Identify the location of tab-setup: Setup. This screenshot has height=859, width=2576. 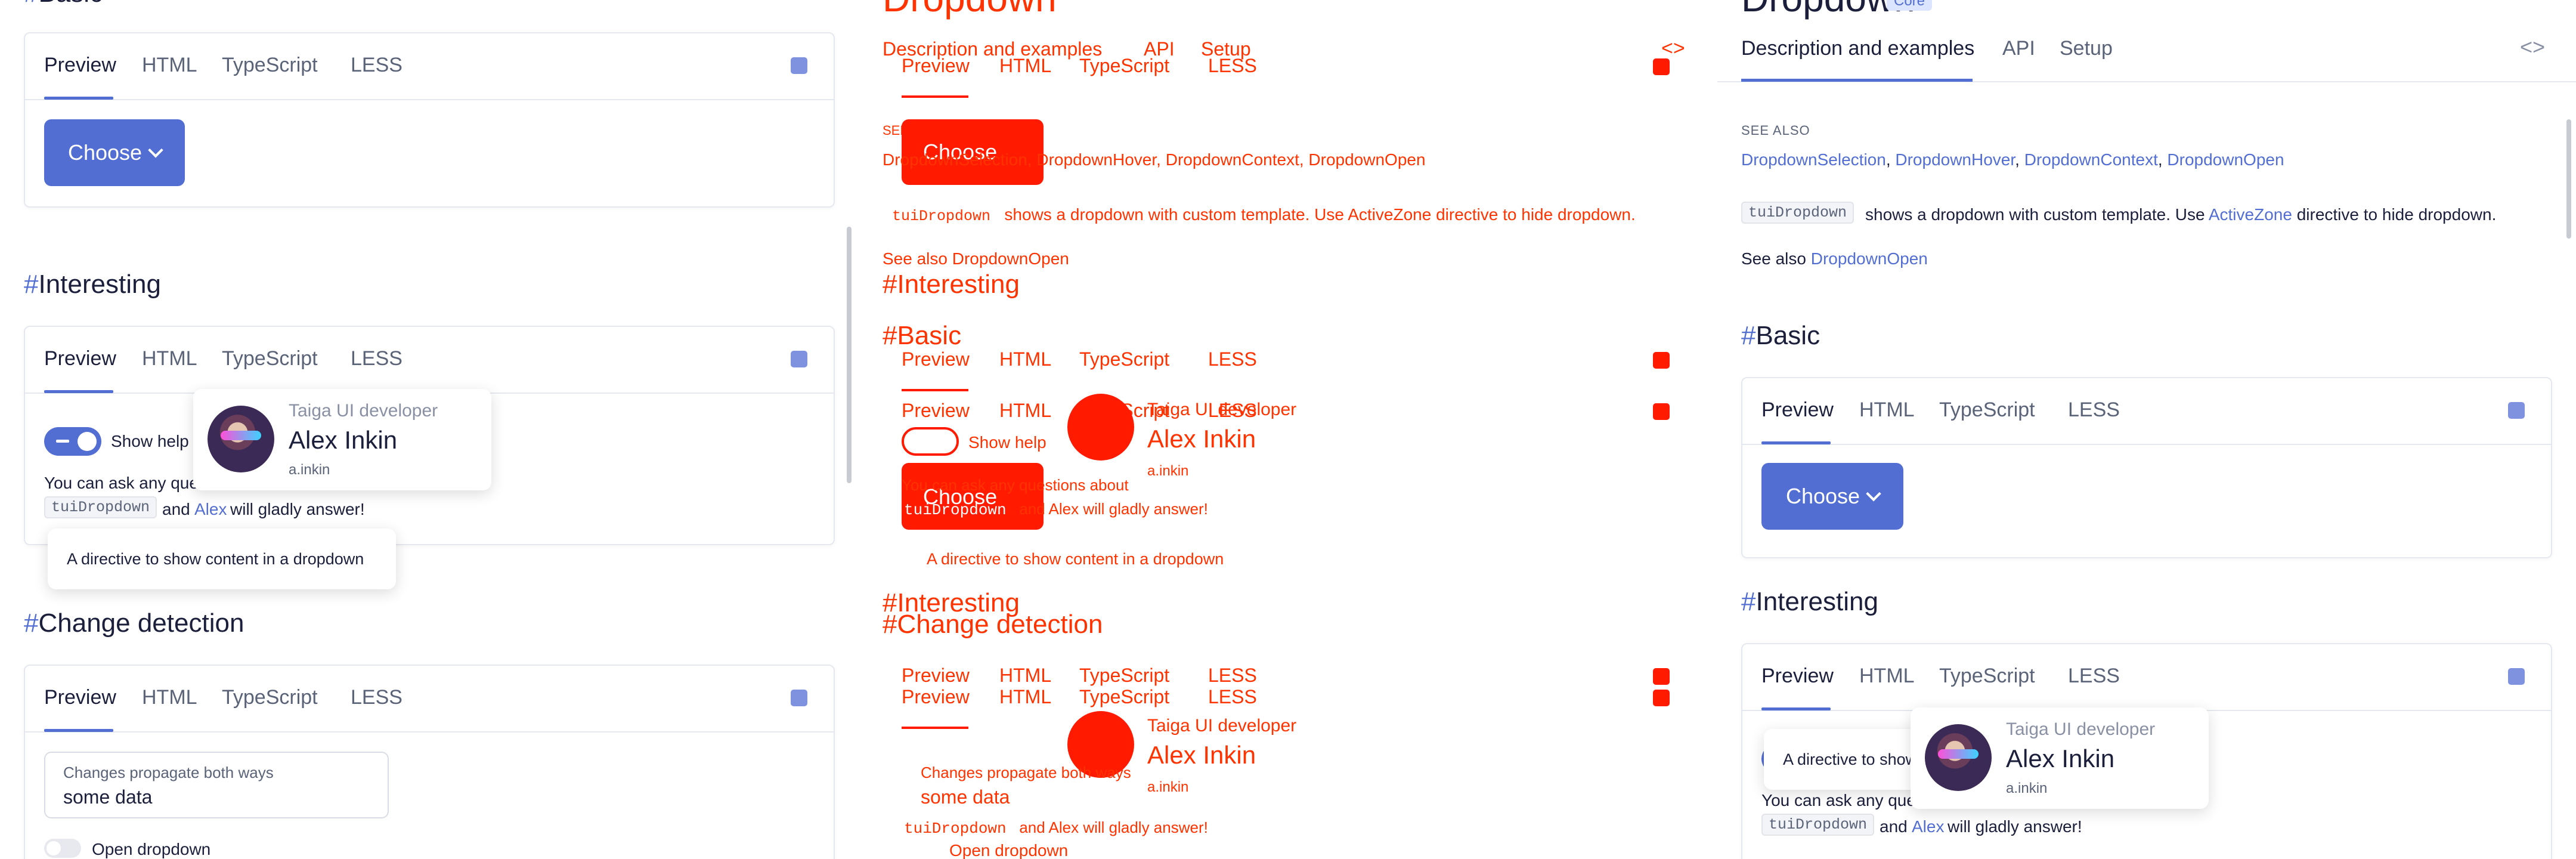
(2087, 48).